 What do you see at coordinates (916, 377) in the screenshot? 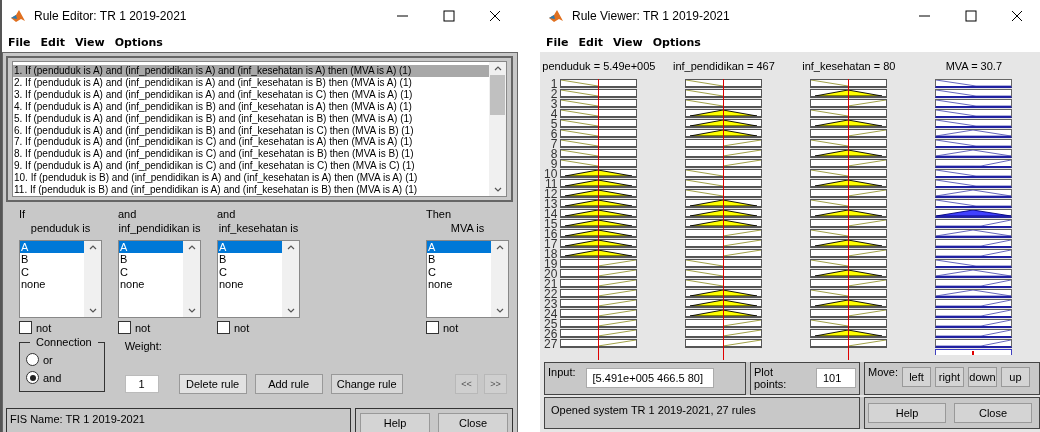
I see `move-button: left` at bounding box center [916, 377].